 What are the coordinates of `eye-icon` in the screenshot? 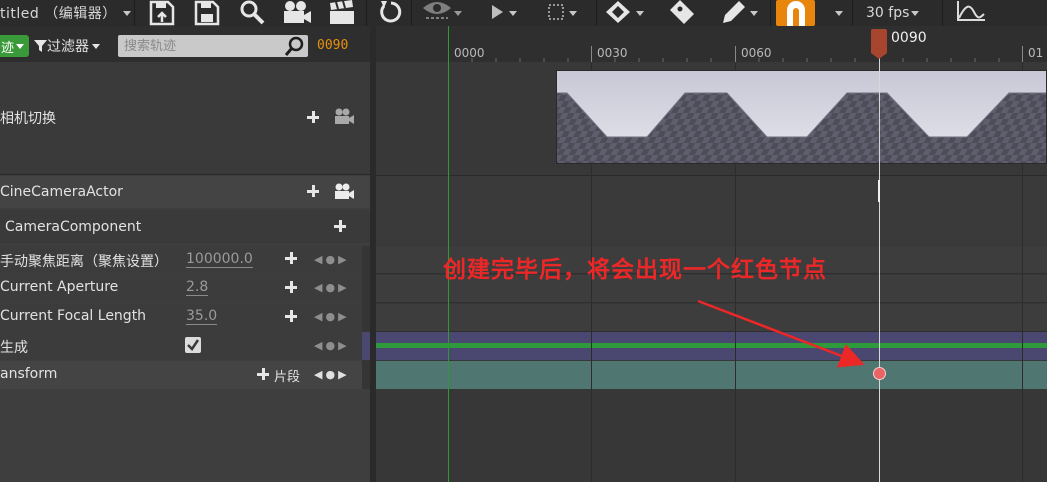 It's located at (437, 10).